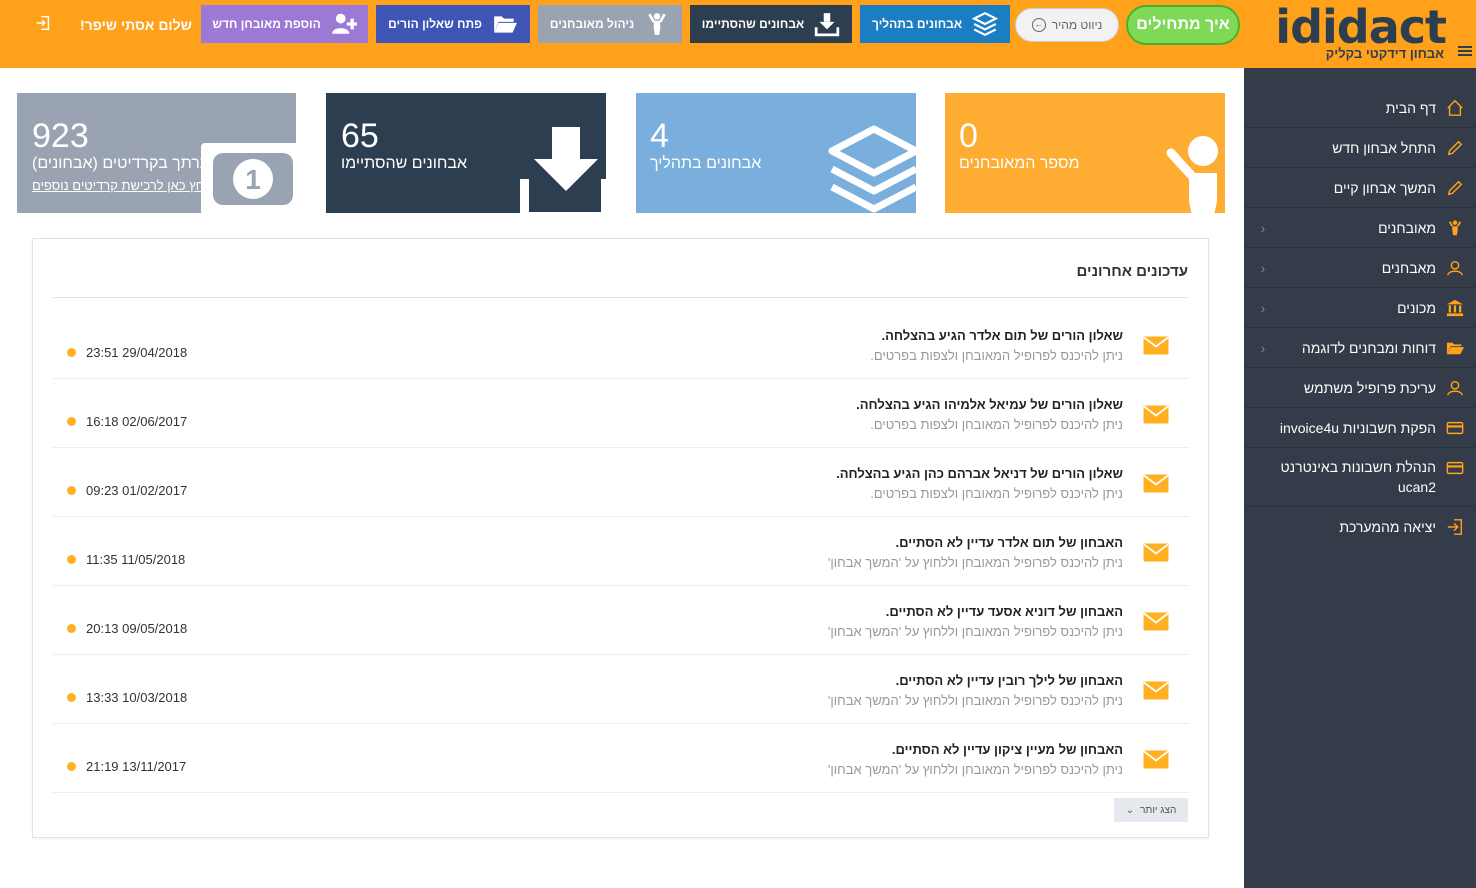  I want to click on sidebar-item-ucan2: הנהלת חשבונות באינטרנט ucan2, so click(1360, 477).